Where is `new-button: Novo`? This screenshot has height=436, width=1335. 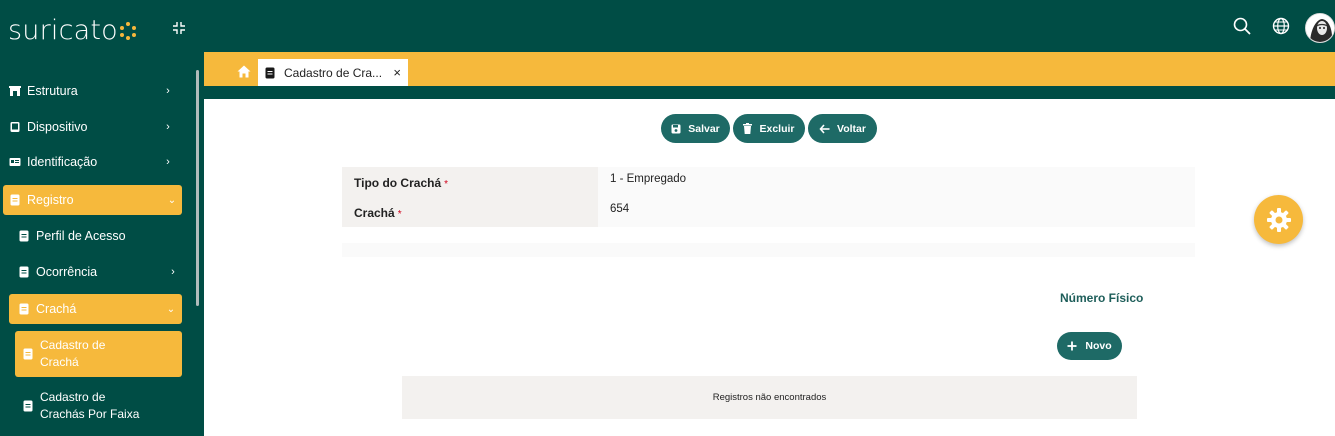
new-button: Novo is located at coordinates (1089, 346).